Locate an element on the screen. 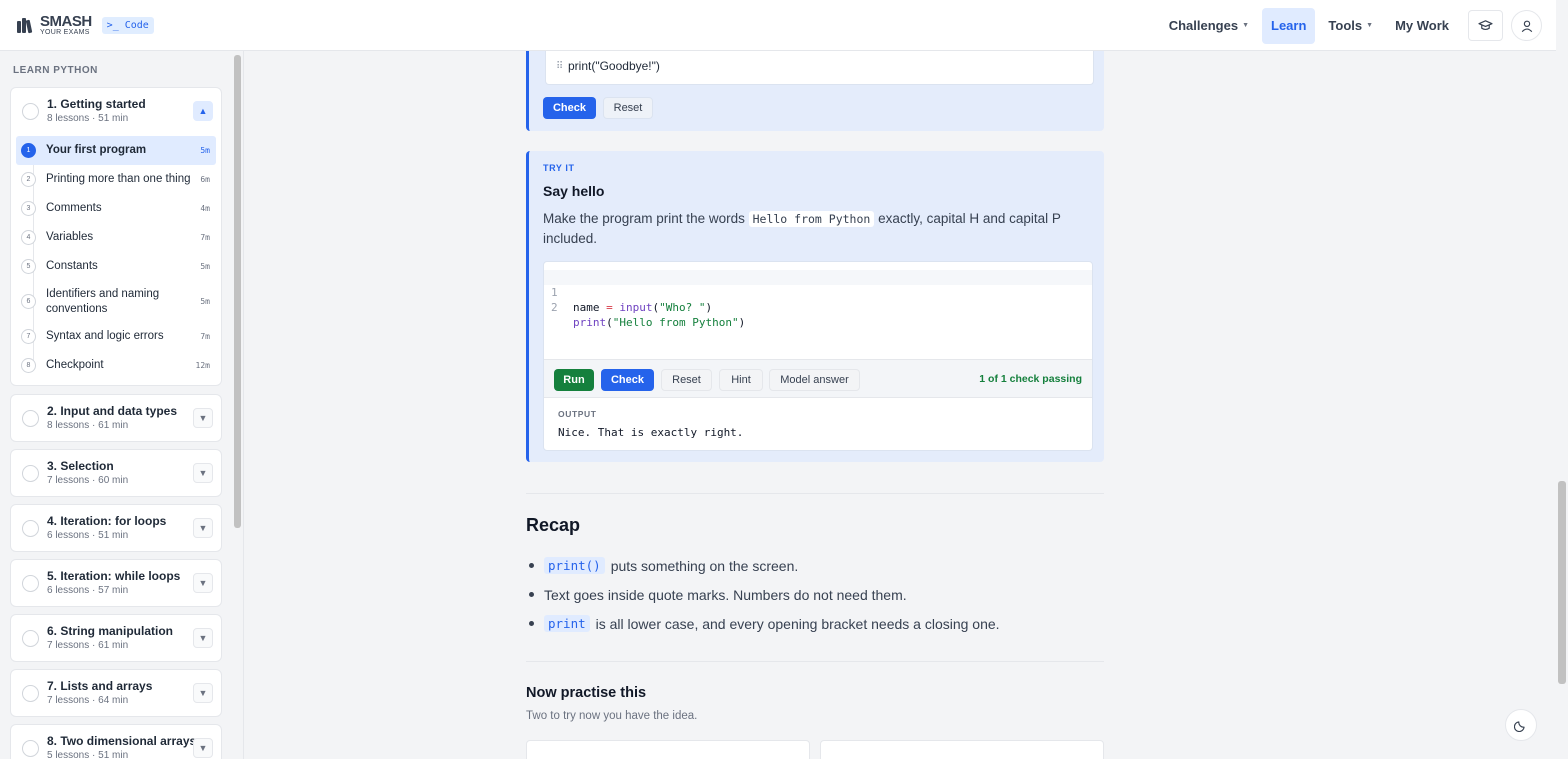 The width and height of the screenshot is (1568, 759). code-line: 1 name = input("Who? ") is located at coordinates (818, 292).